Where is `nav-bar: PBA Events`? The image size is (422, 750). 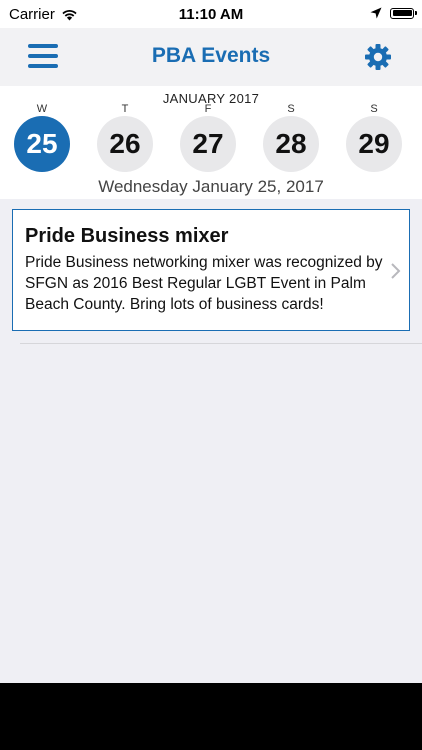 nav-bar: PBA Events is located at coordinates (211, 57).